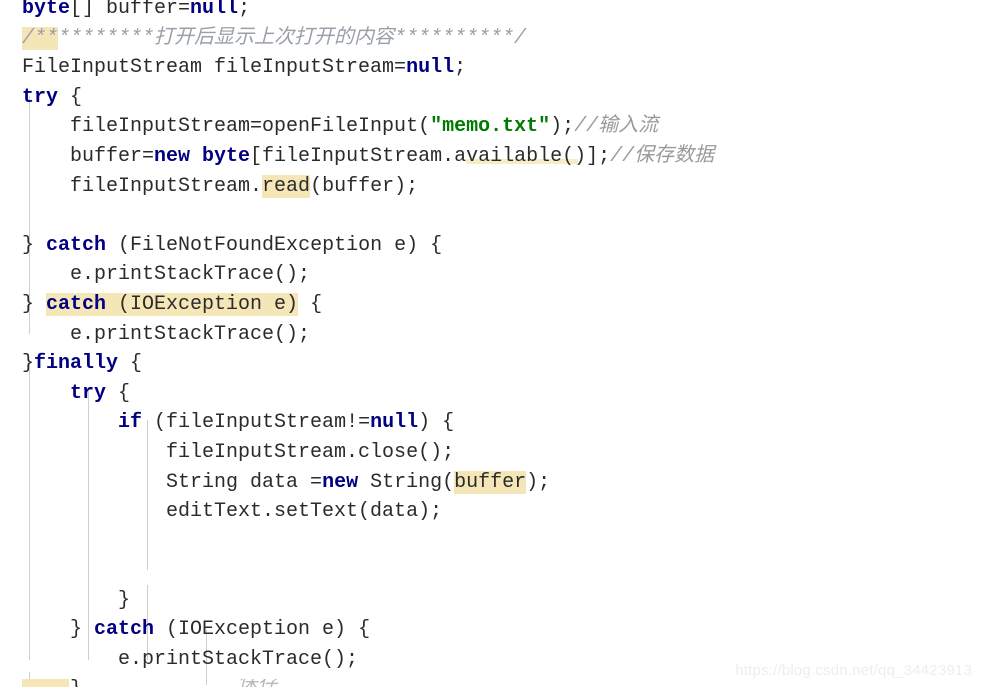 The width and height of the screenshot is (984, 687). Describe the element at coordinates (492, 305) in the screenshot. I see `code-line-11-catch-ioe-highlighted: } catch (IOException e) {` at that location.